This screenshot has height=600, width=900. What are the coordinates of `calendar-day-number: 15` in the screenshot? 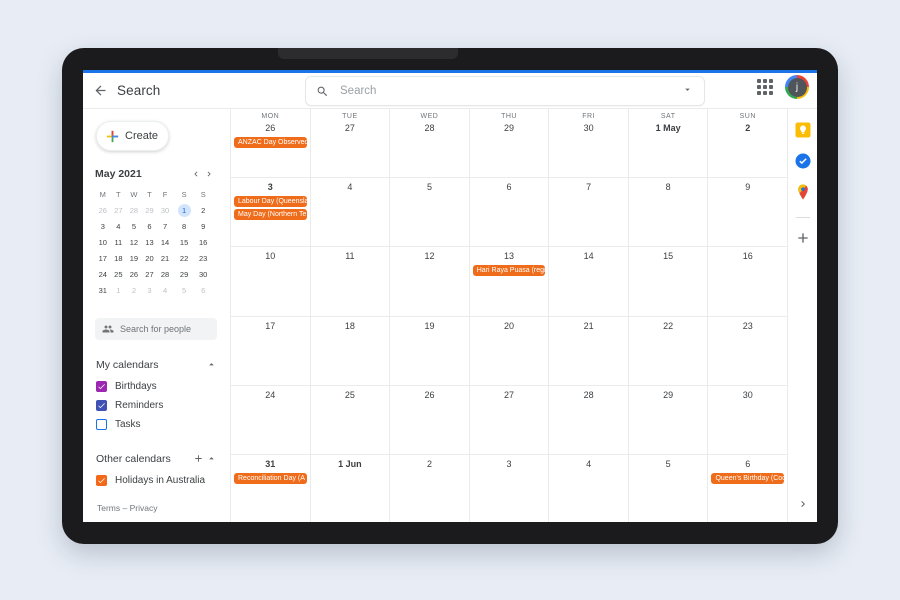 It's located at (668, 256).